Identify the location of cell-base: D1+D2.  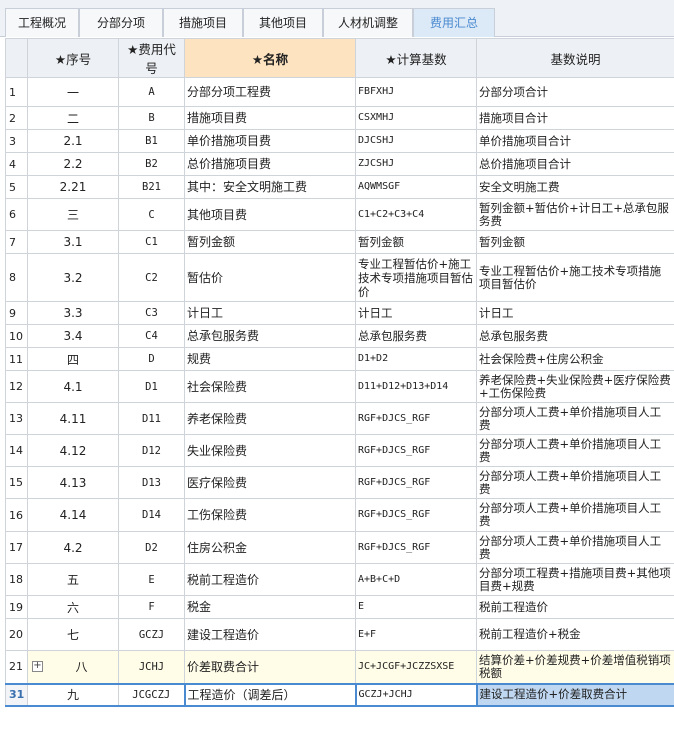
(416, 359).